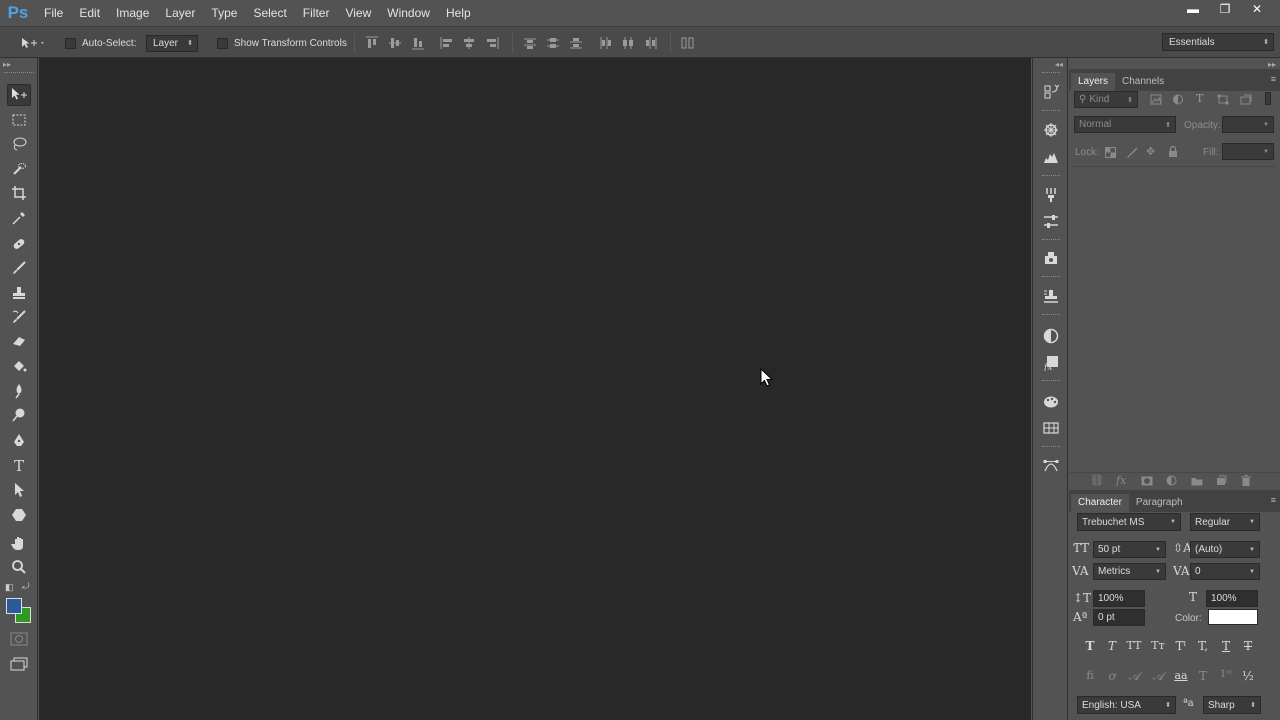 The height and width of the screenshot is (720, 1280). Describe the element at coordinates (358, 13) in the screenshot. I see `menu-view: View` at that location.